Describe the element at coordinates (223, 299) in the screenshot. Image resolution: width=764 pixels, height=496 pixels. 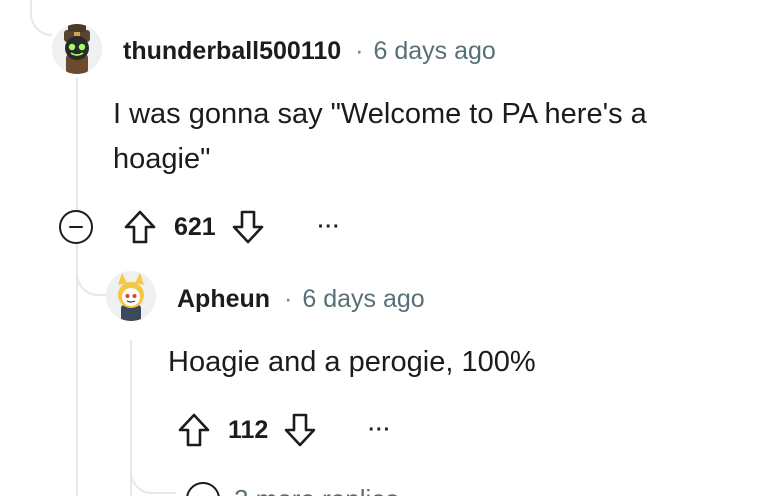
I see `username: Apheun` at that location.